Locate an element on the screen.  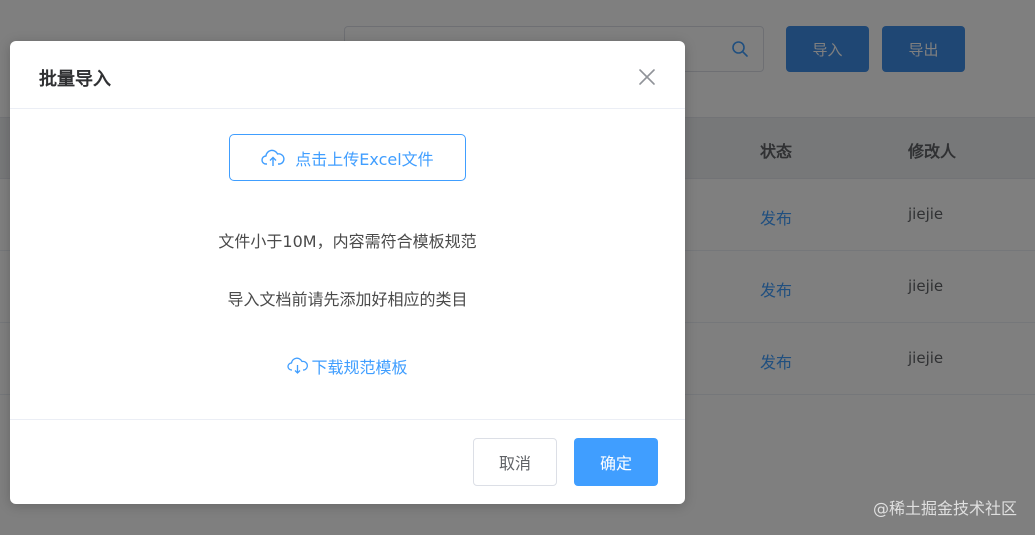
upload-excel-button: 点击上传Excel文件 is located at coordinates (347, 157).